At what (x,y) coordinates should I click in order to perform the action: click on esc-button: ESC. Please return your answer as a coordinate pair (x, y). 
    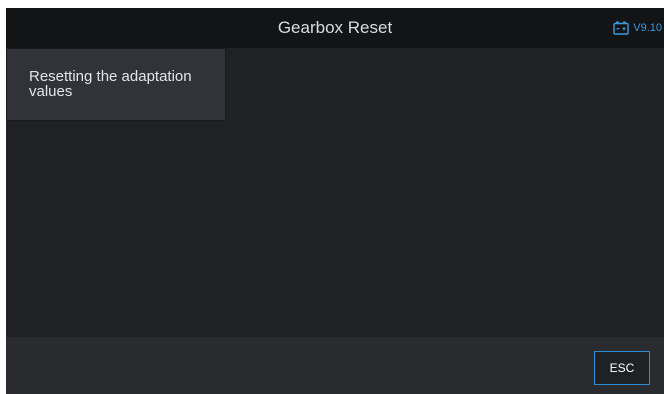
    Looking at the image, I should click on (622, 368).